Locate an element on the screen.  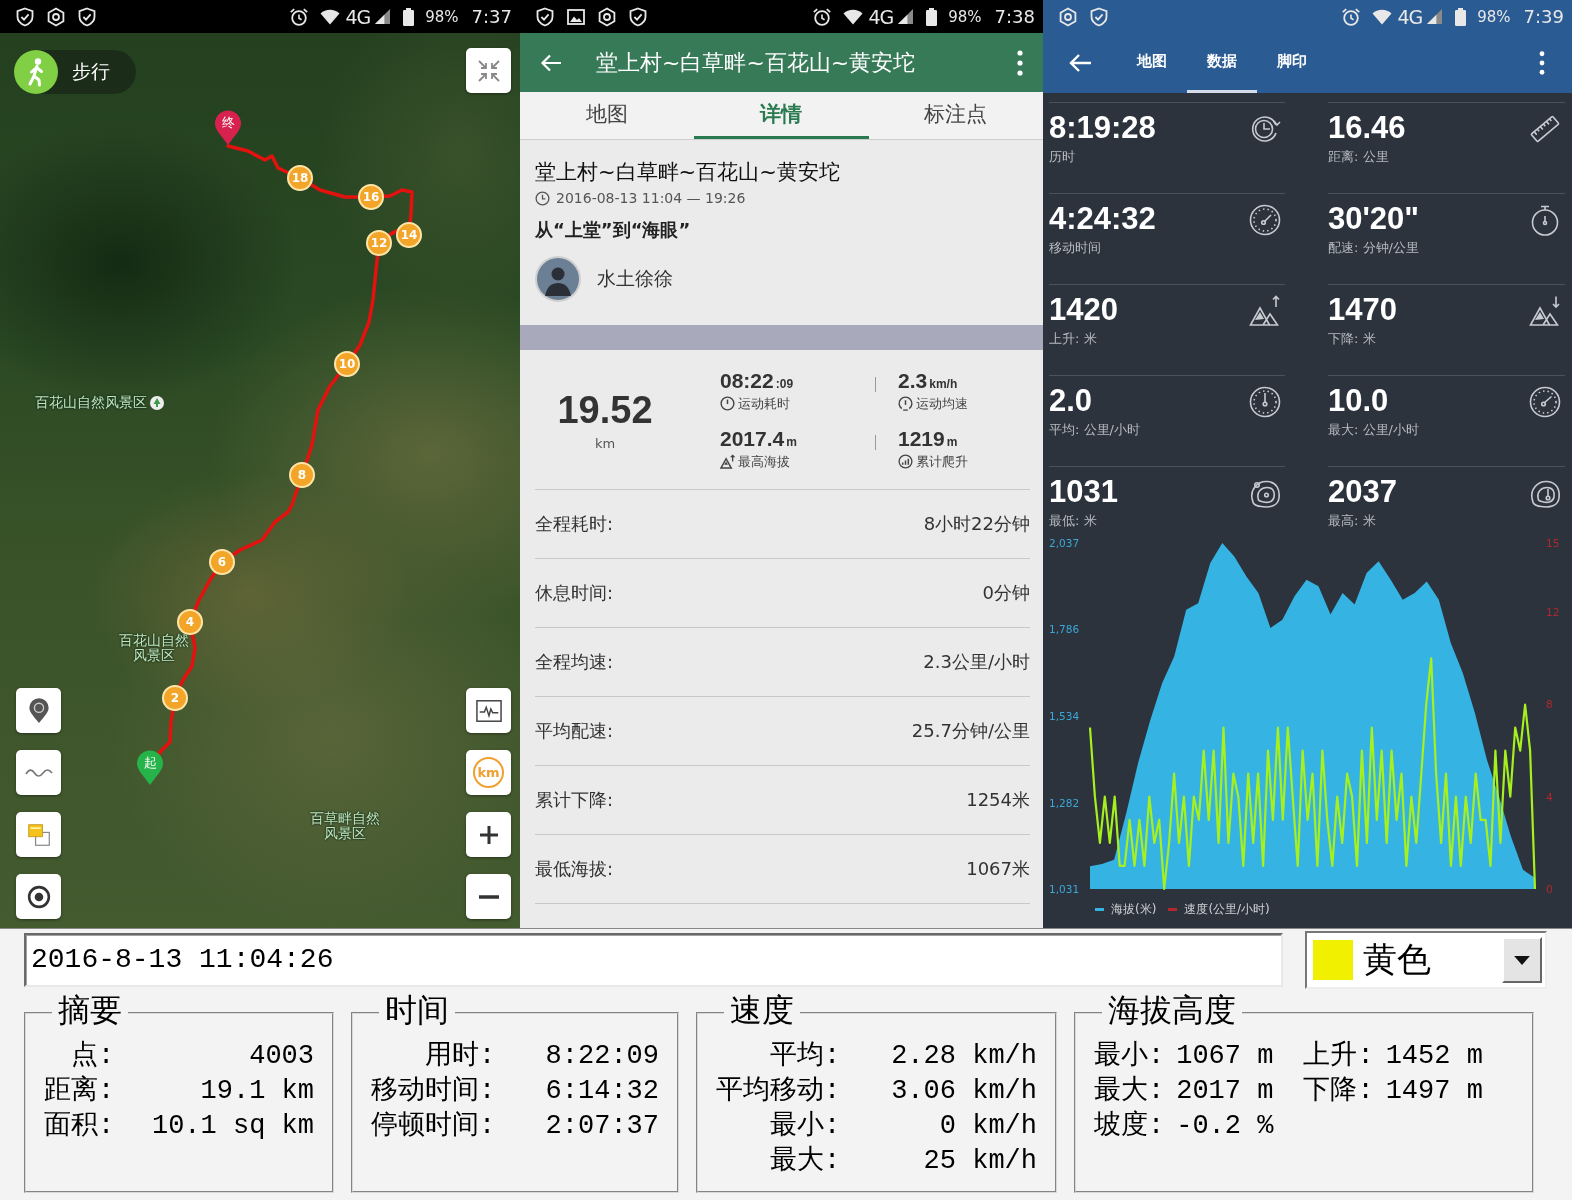
distance-marker: 14 is located at coordinates (409, 235).